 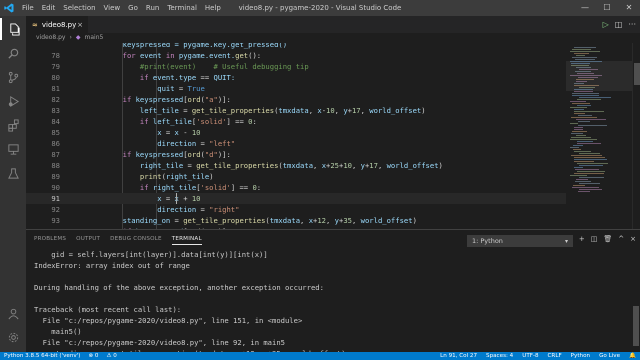 What do you see at coordinates (629, 8) in the screenshot?
I see `close-window-button: ✕` at bounding box center [629, 8].